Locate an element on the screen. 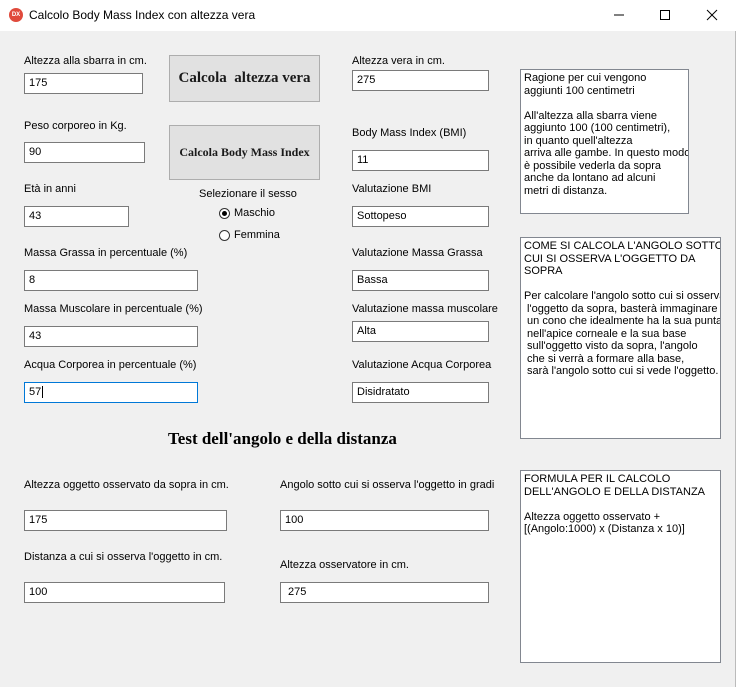  radio-maschio-label: Maschio is located at coordinates (254, 213).